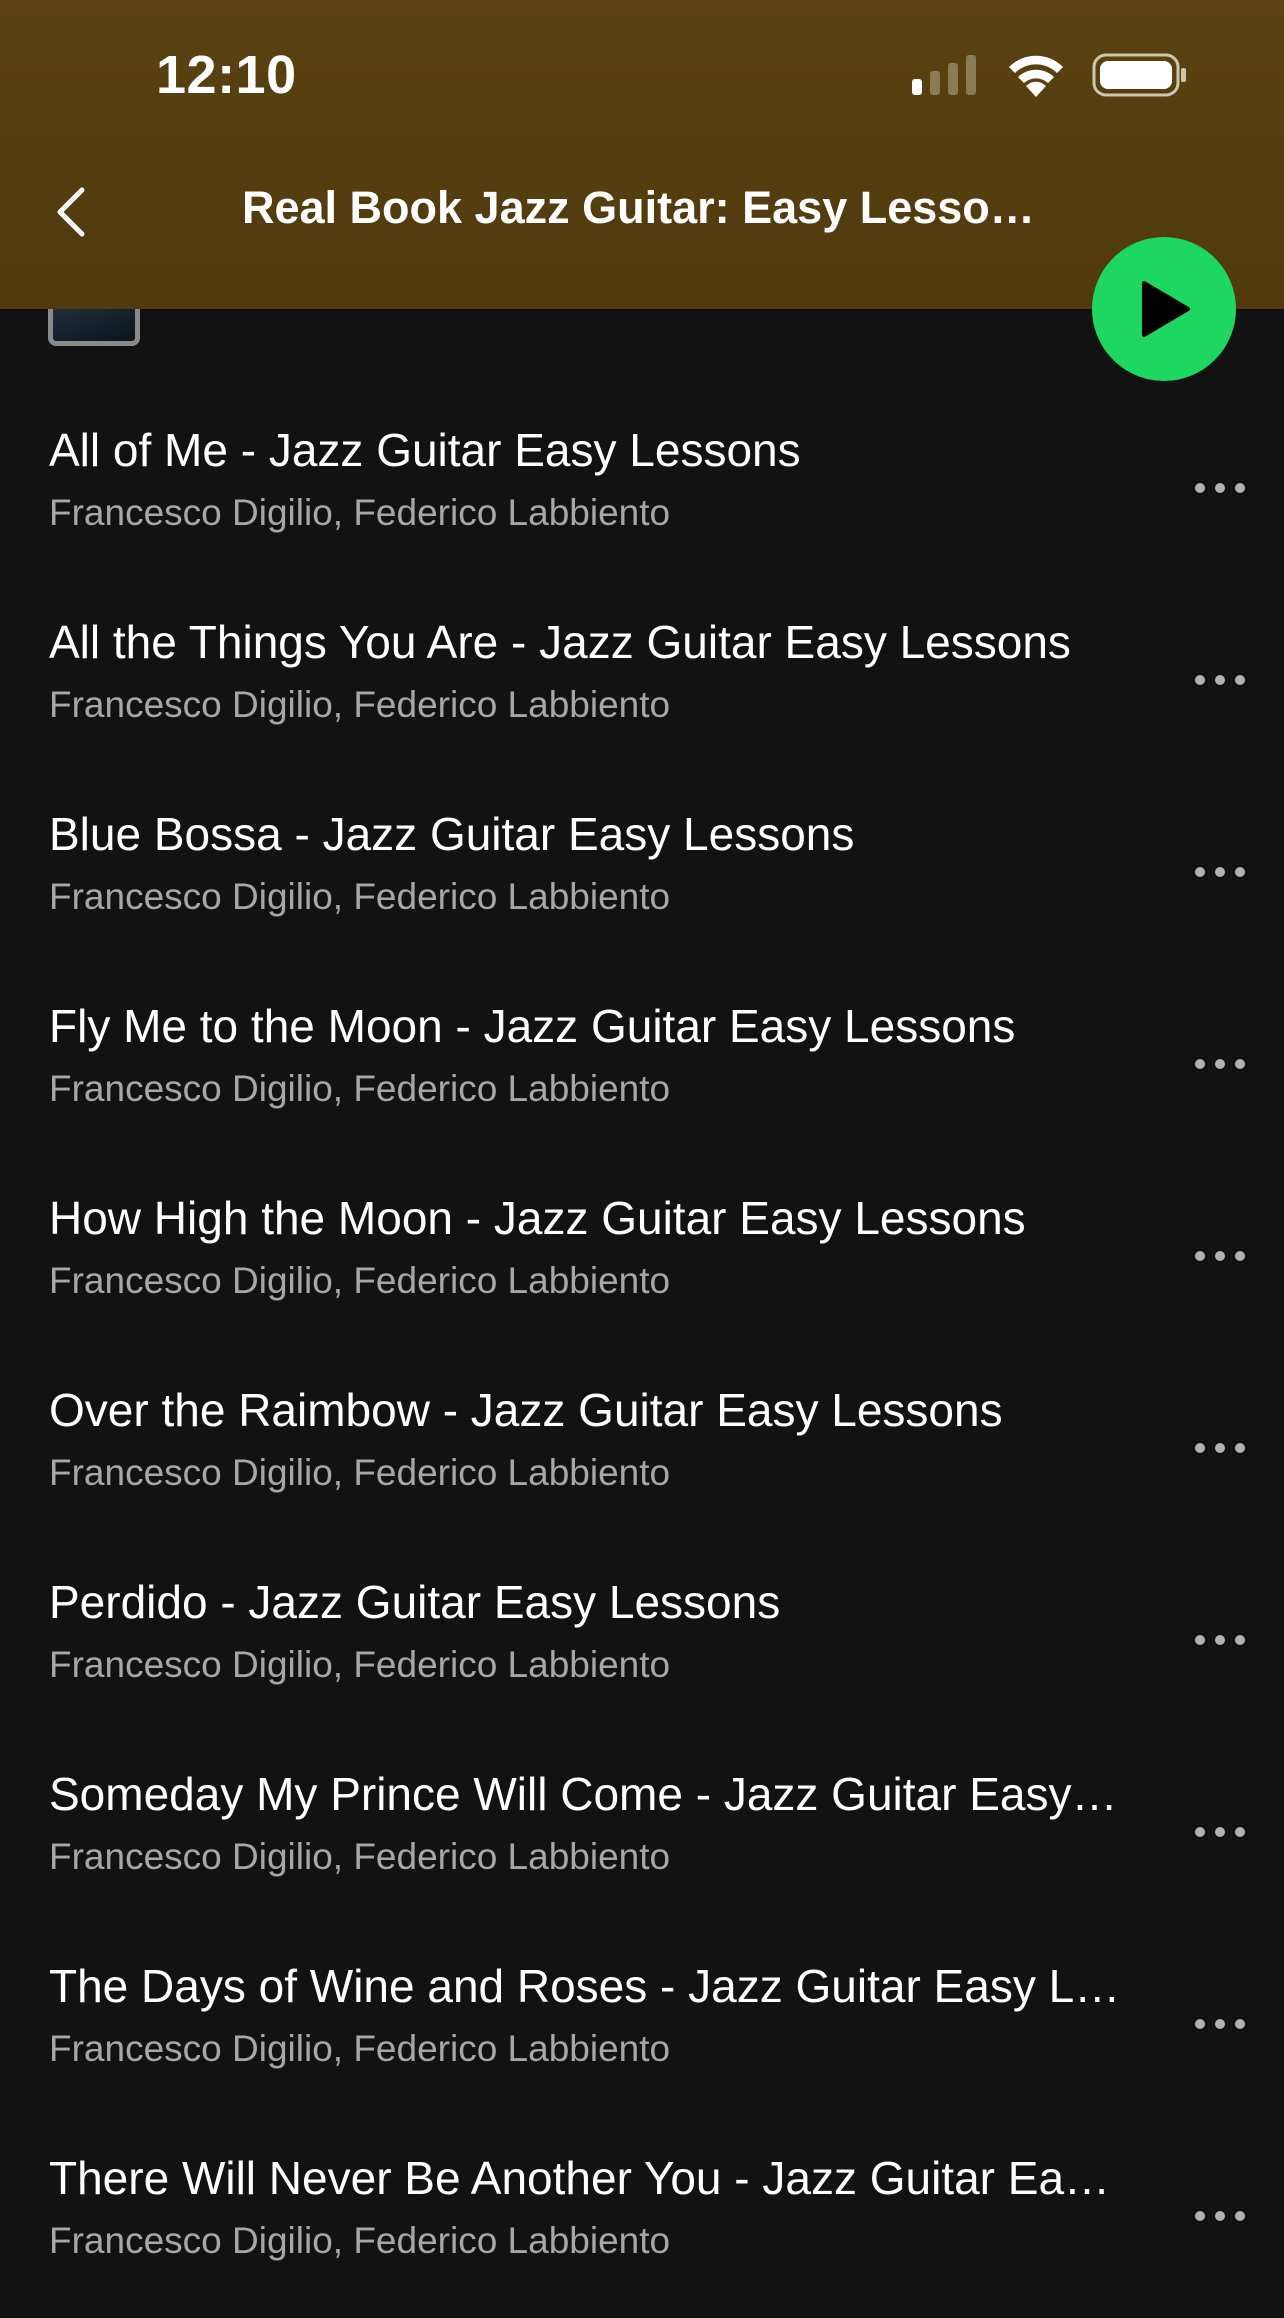 The image size is (1284, 2318). What do you see at coordinates (944, 75) in the screenshot?
I see `cellular-signal-icon` at bounding box center [944, 75].